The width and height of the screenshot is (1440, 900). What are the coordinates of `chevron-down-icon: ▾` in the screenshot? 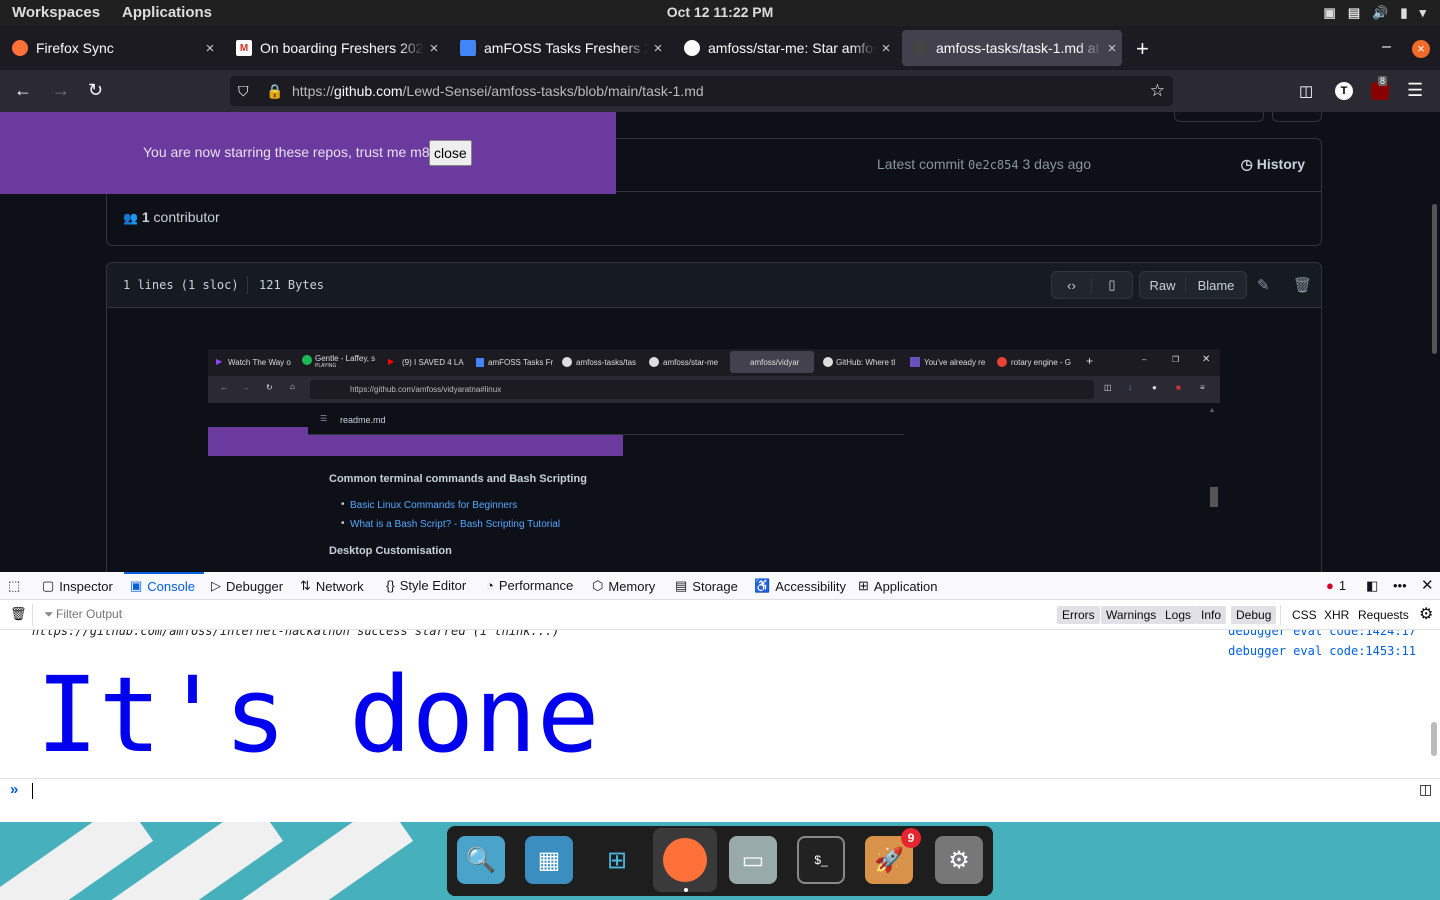 It's located at (1422, 13).